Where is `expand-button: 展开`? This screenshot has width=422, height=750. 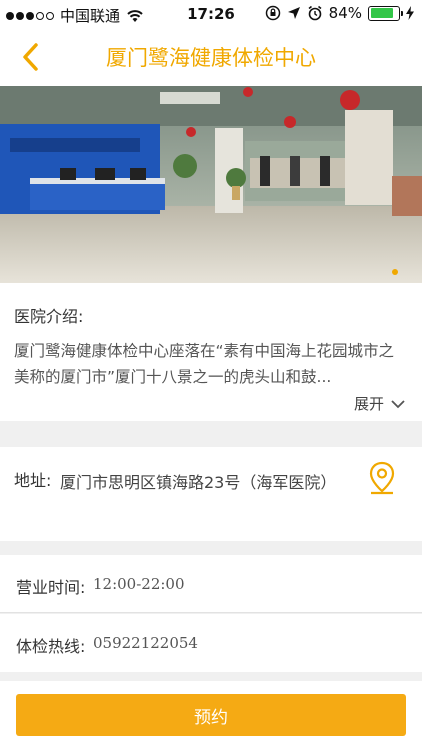 expand-button: 展开 is located at coordinates (380, 403).